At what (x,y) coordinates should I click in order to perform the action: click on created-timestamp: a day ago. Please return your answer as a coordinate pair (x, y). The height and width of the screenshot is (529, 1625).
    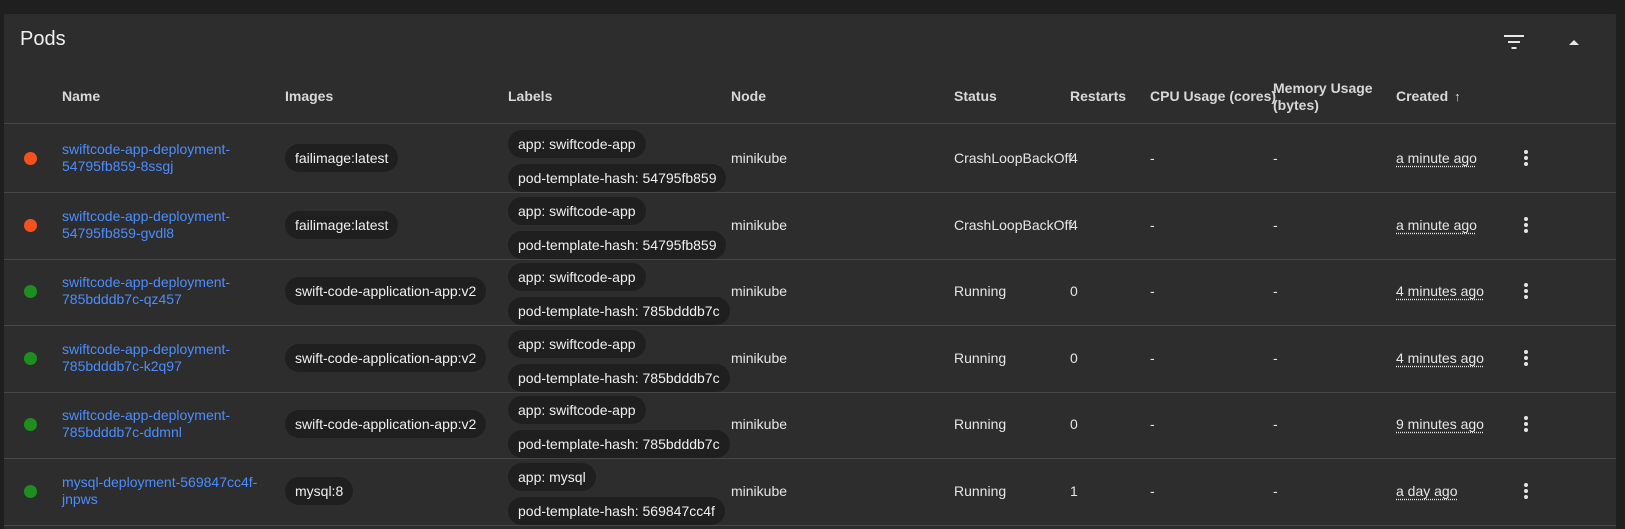
    Looking at the image, I should click on (1427, 491).